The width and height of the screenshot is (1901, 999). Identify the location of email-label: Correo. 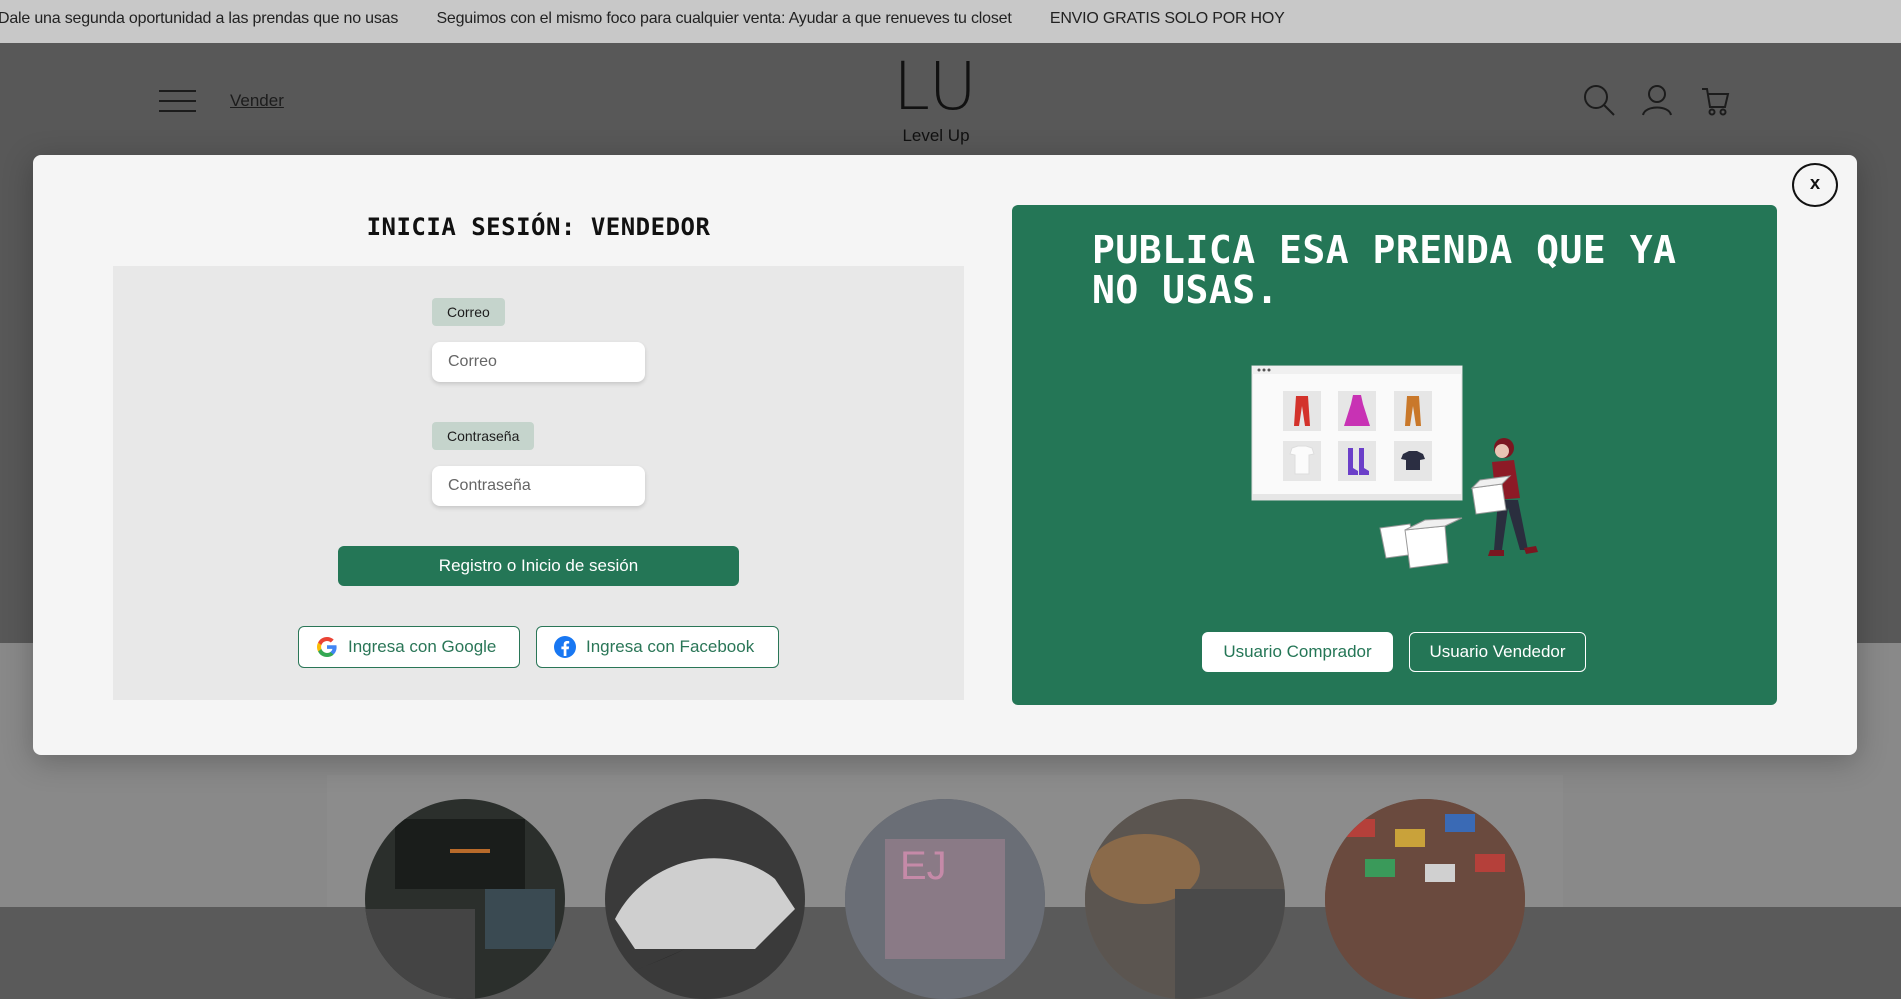
(468, 312).